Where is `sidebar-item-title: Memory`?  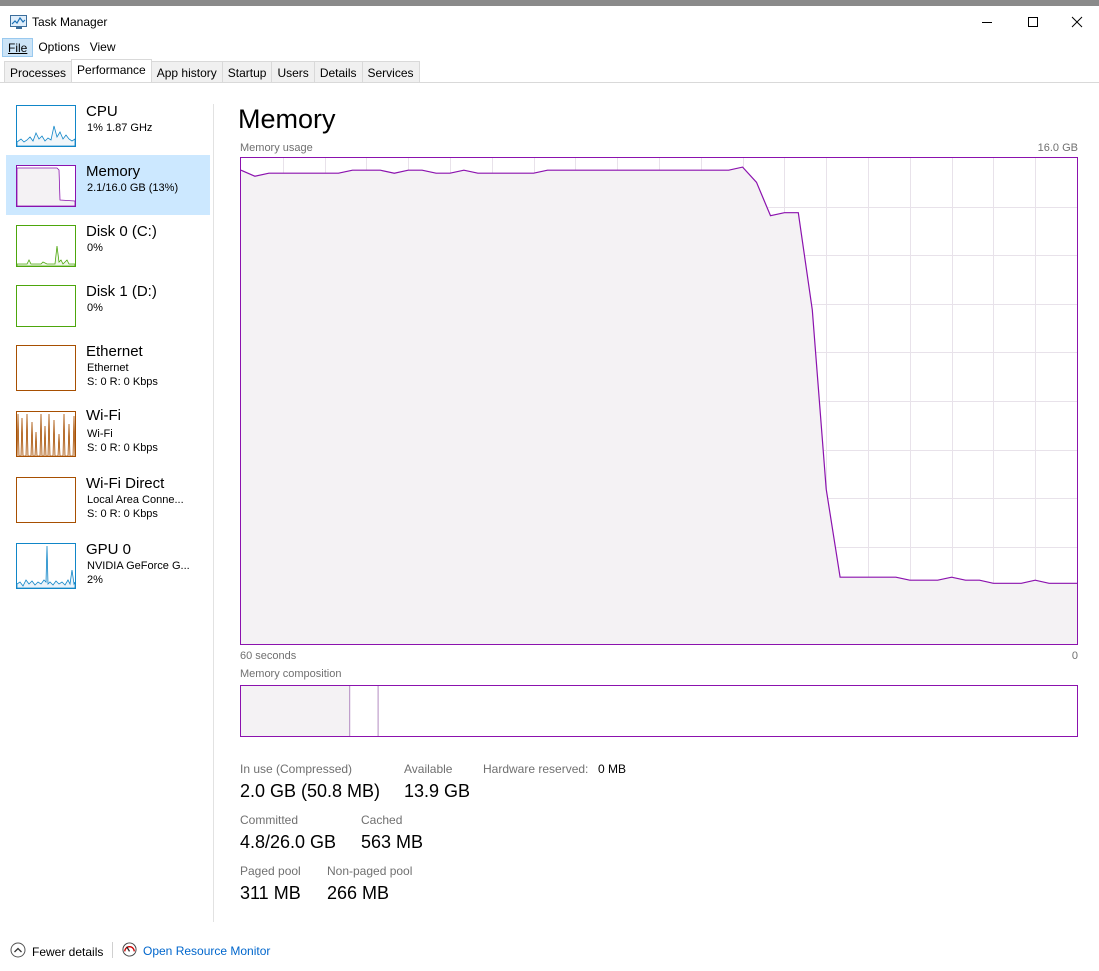
sidebar-item-title: Memory is located at coordinates (113, 171).